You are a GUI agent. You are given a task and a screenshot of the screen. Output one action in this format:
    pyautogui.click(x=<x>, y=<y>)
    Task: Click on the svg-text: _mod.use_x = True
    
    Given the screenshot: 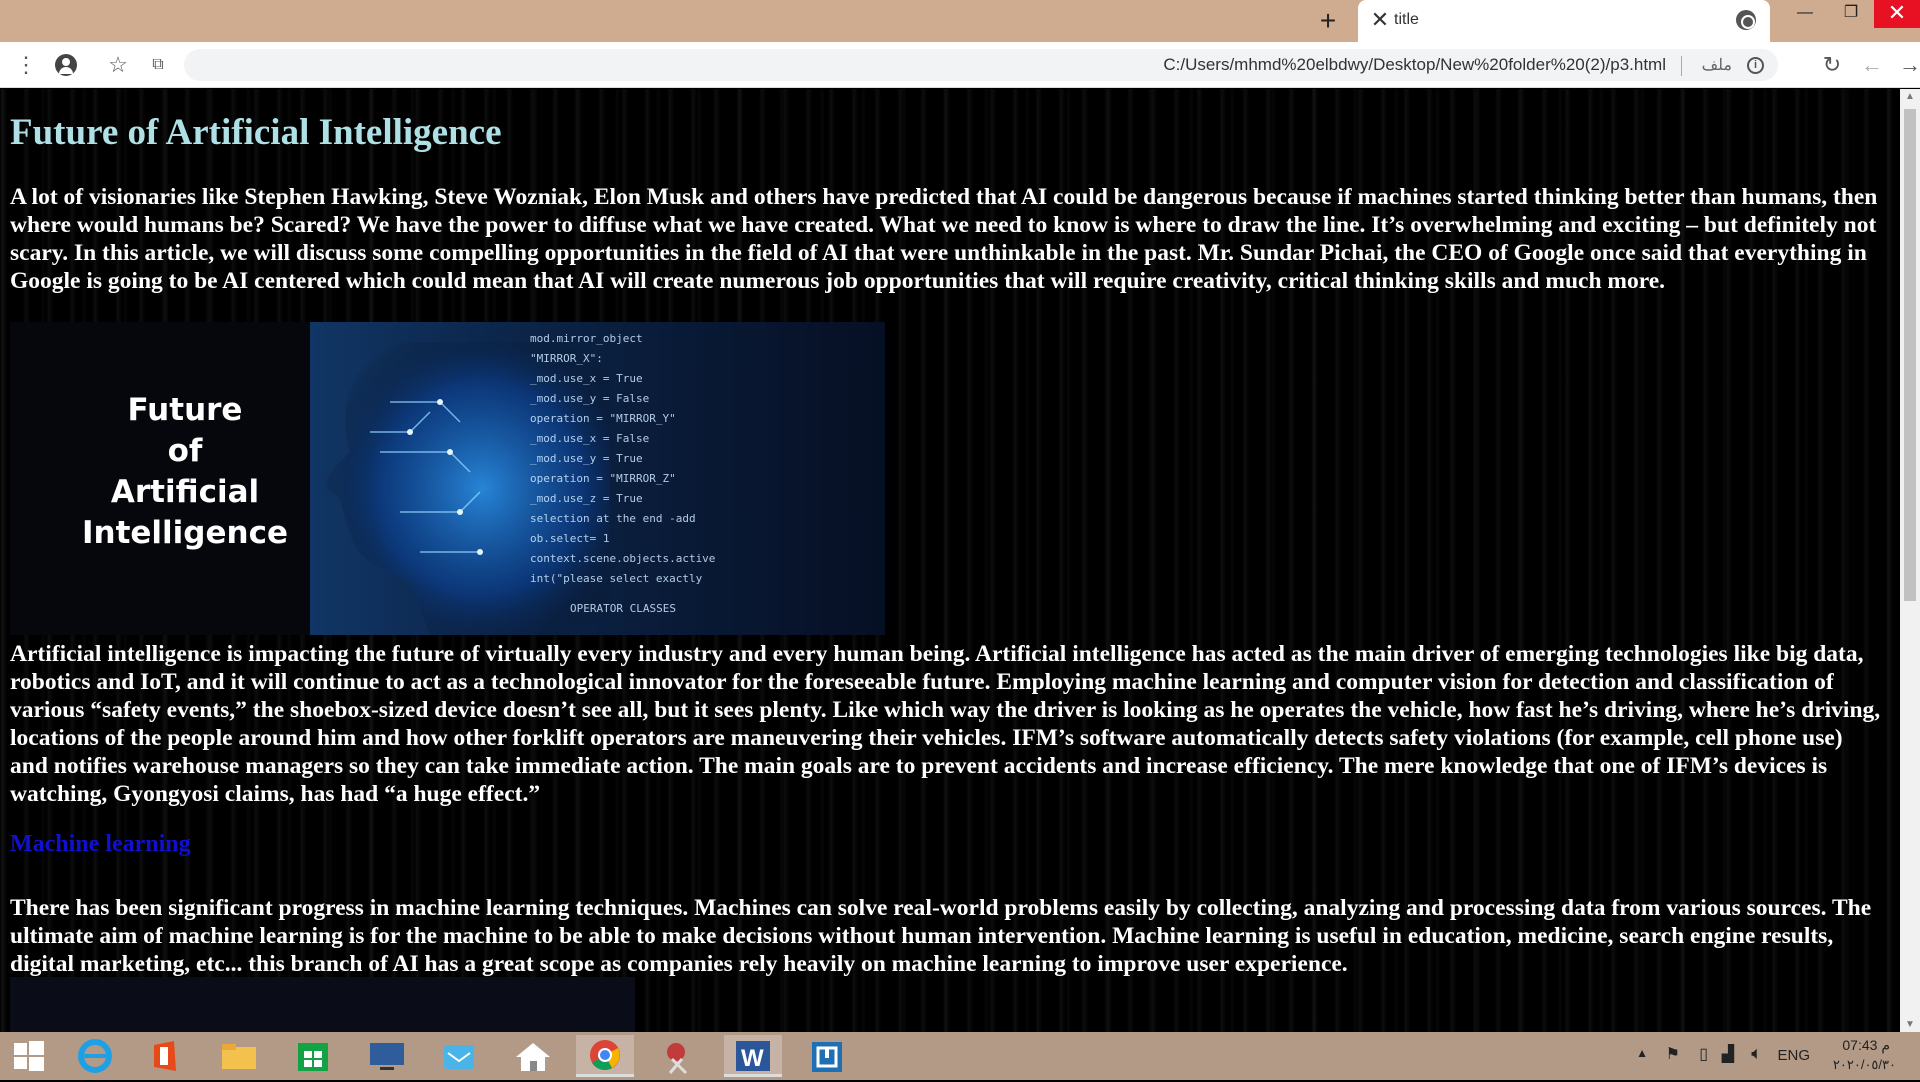 What is the action you would take?
    pyautogui.click(x=586, y=378)
    